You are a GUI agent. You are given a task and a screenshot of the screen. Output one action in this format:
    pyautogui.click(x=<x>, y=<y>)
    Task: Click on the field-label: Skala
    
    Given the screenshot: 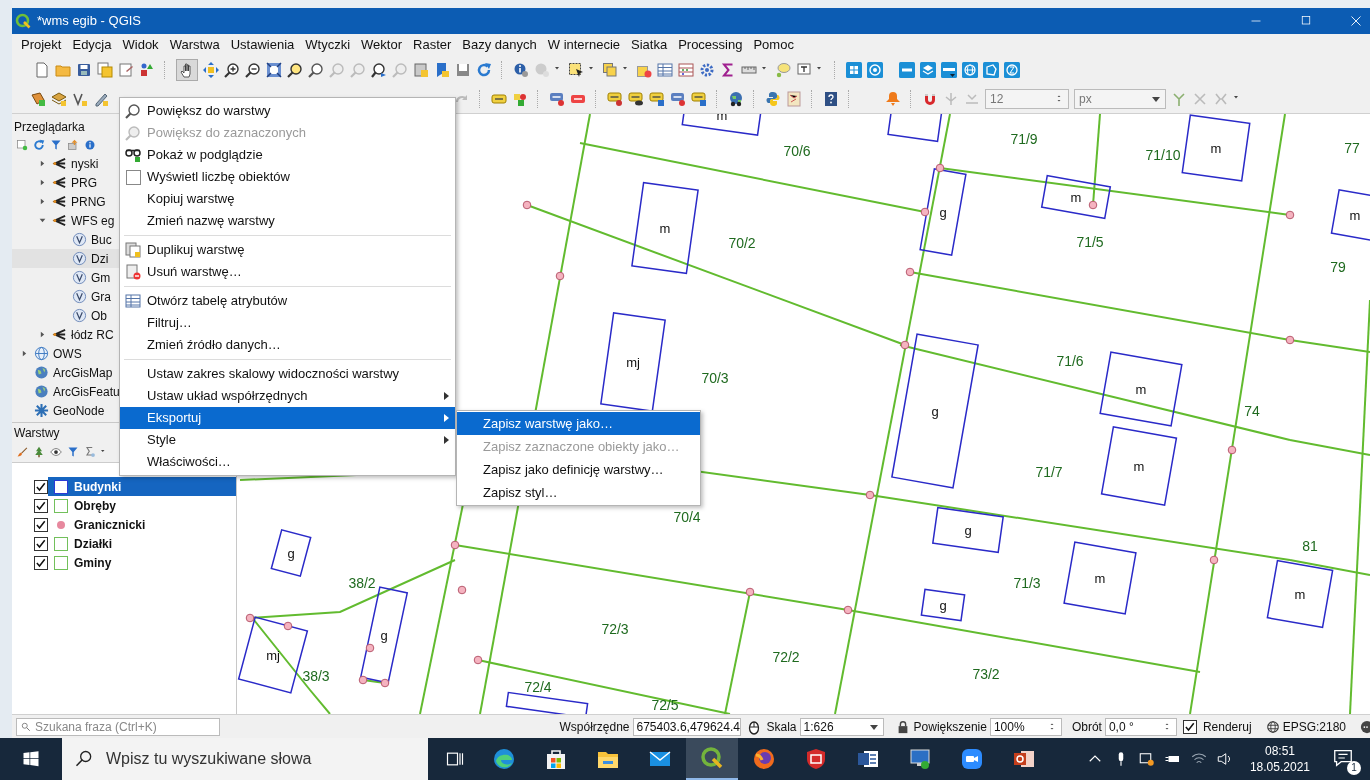 What is the action you would take?
    pyautogui.click(x=781, y=727)
    